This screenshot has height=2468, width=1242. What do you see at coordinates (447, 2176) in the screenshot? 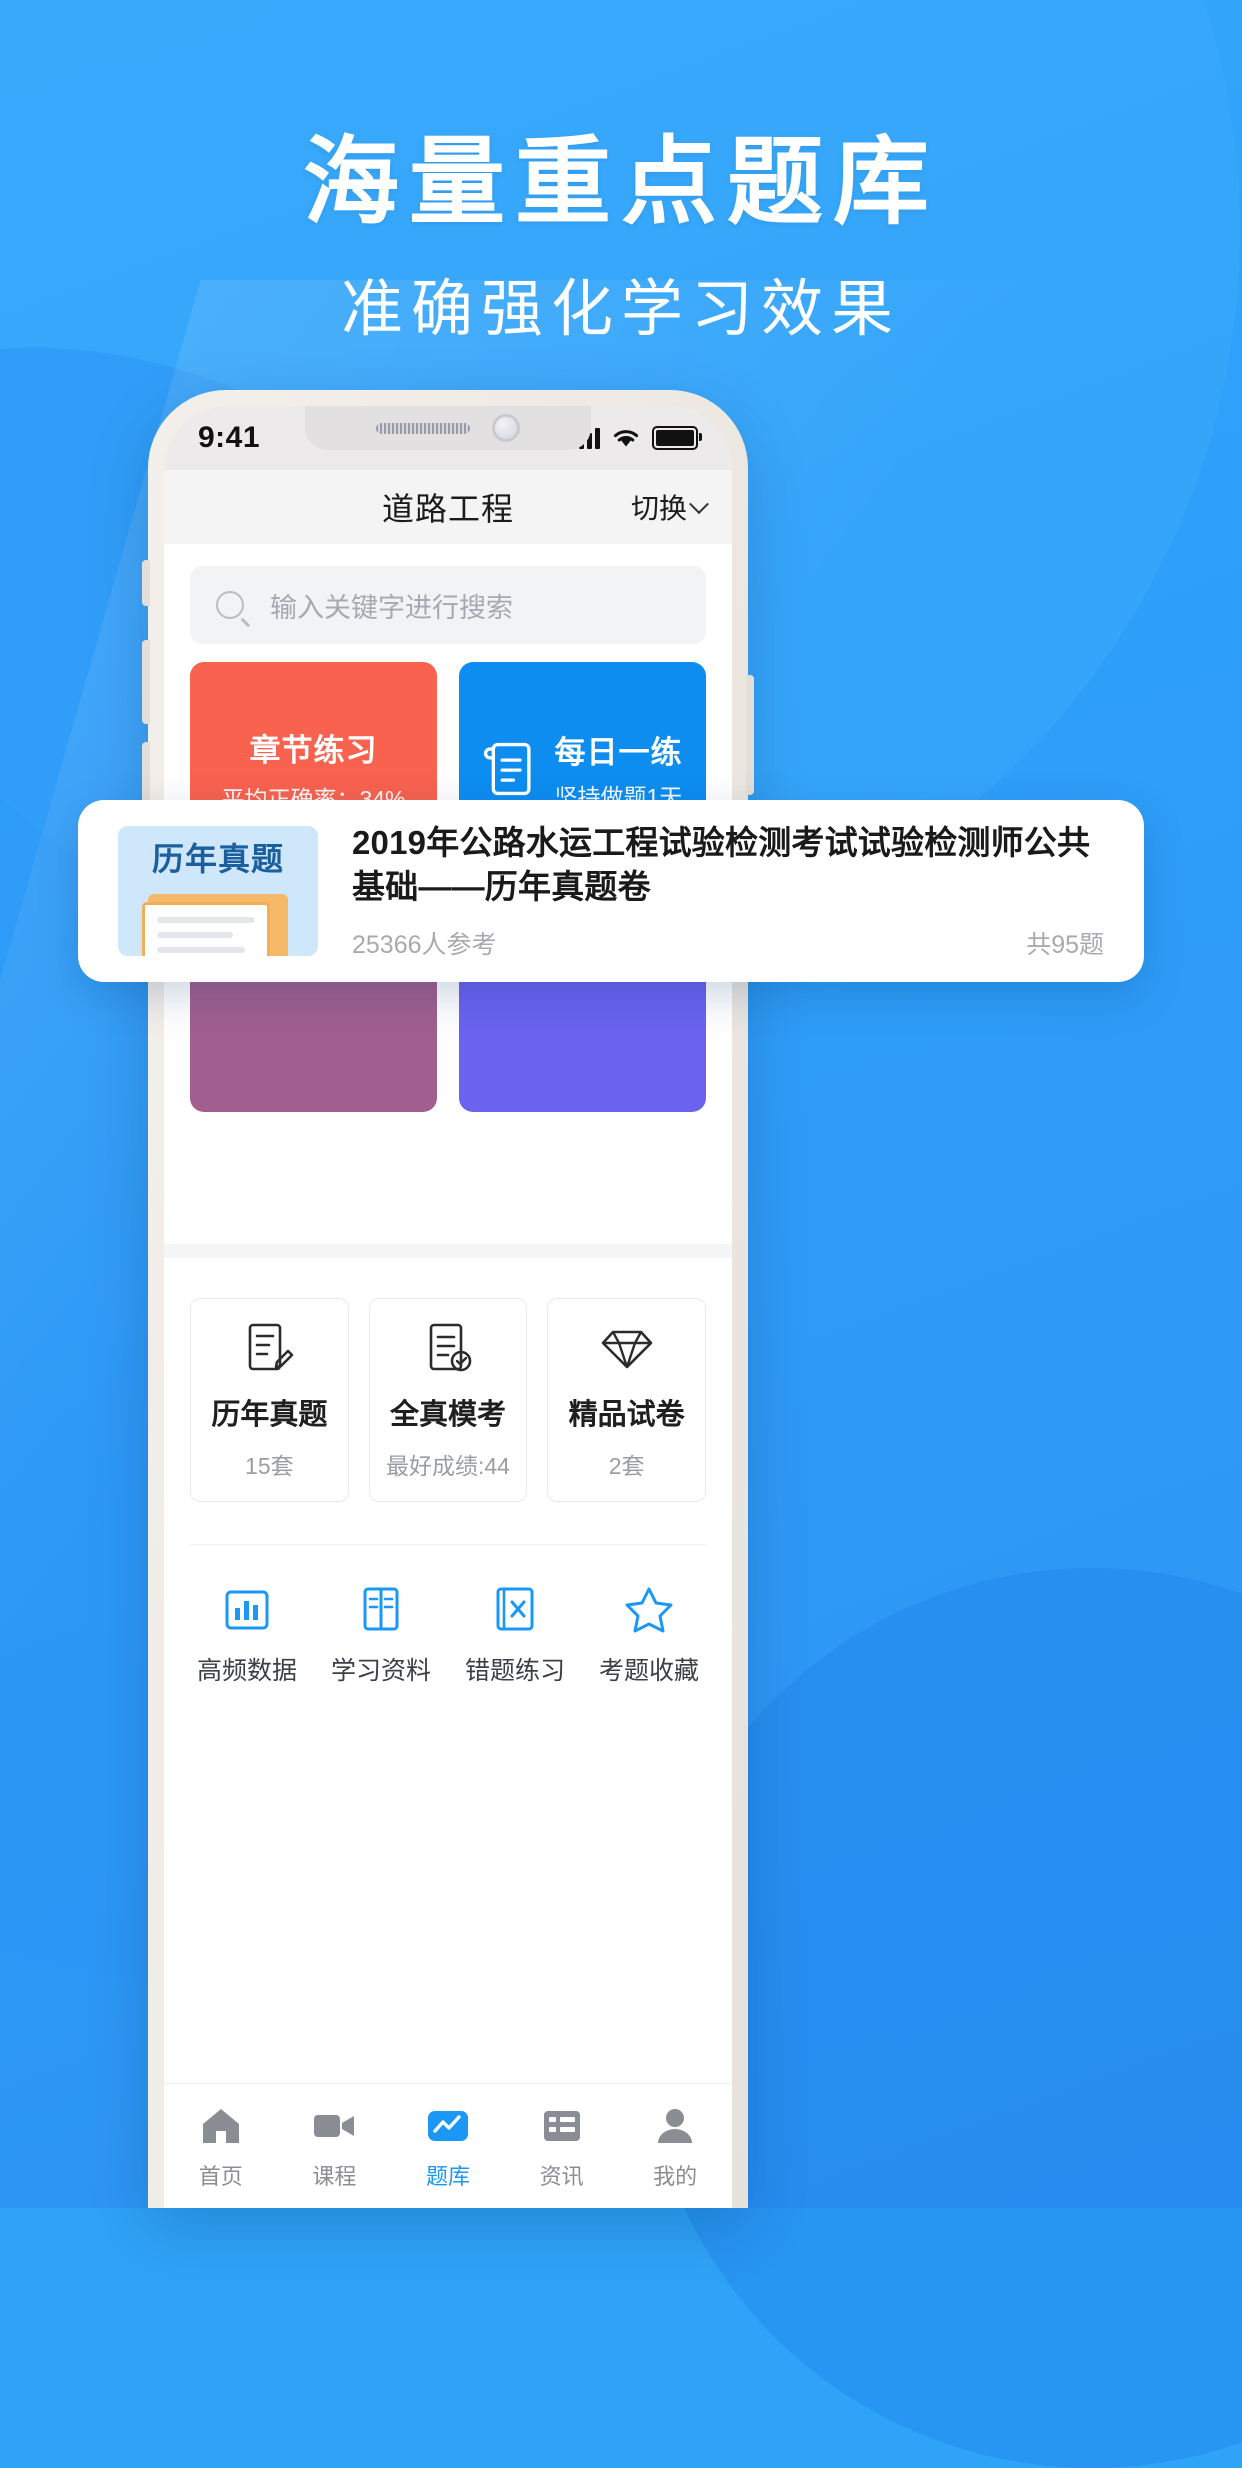
I see `tab-label: 题库` at bounding box center [447, 2176].